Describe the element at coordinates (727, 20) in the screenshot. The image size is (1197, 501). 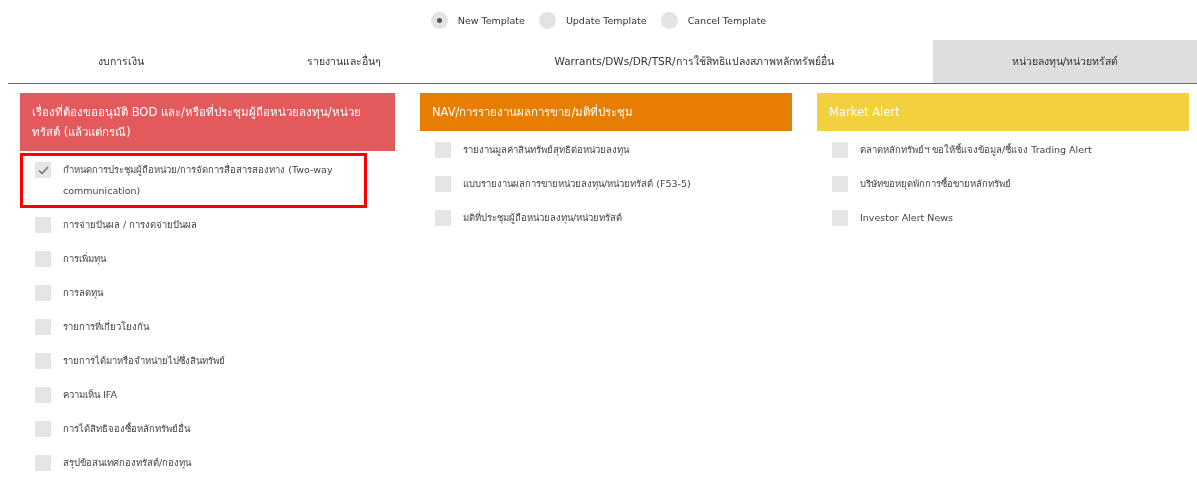
I see `radio-label: Cancel Template` at that location.